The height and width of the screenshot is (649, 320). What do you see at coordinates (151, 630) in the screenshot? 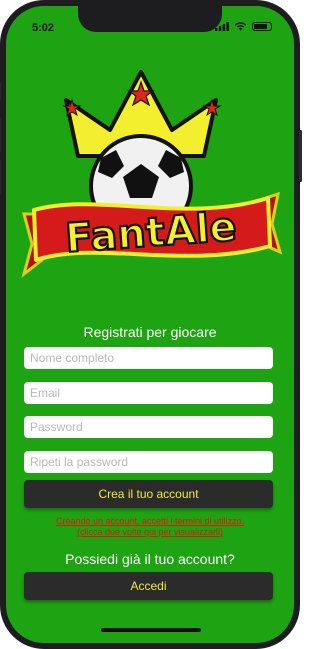
I see `home-indicator` at bounding box center [151, 630].